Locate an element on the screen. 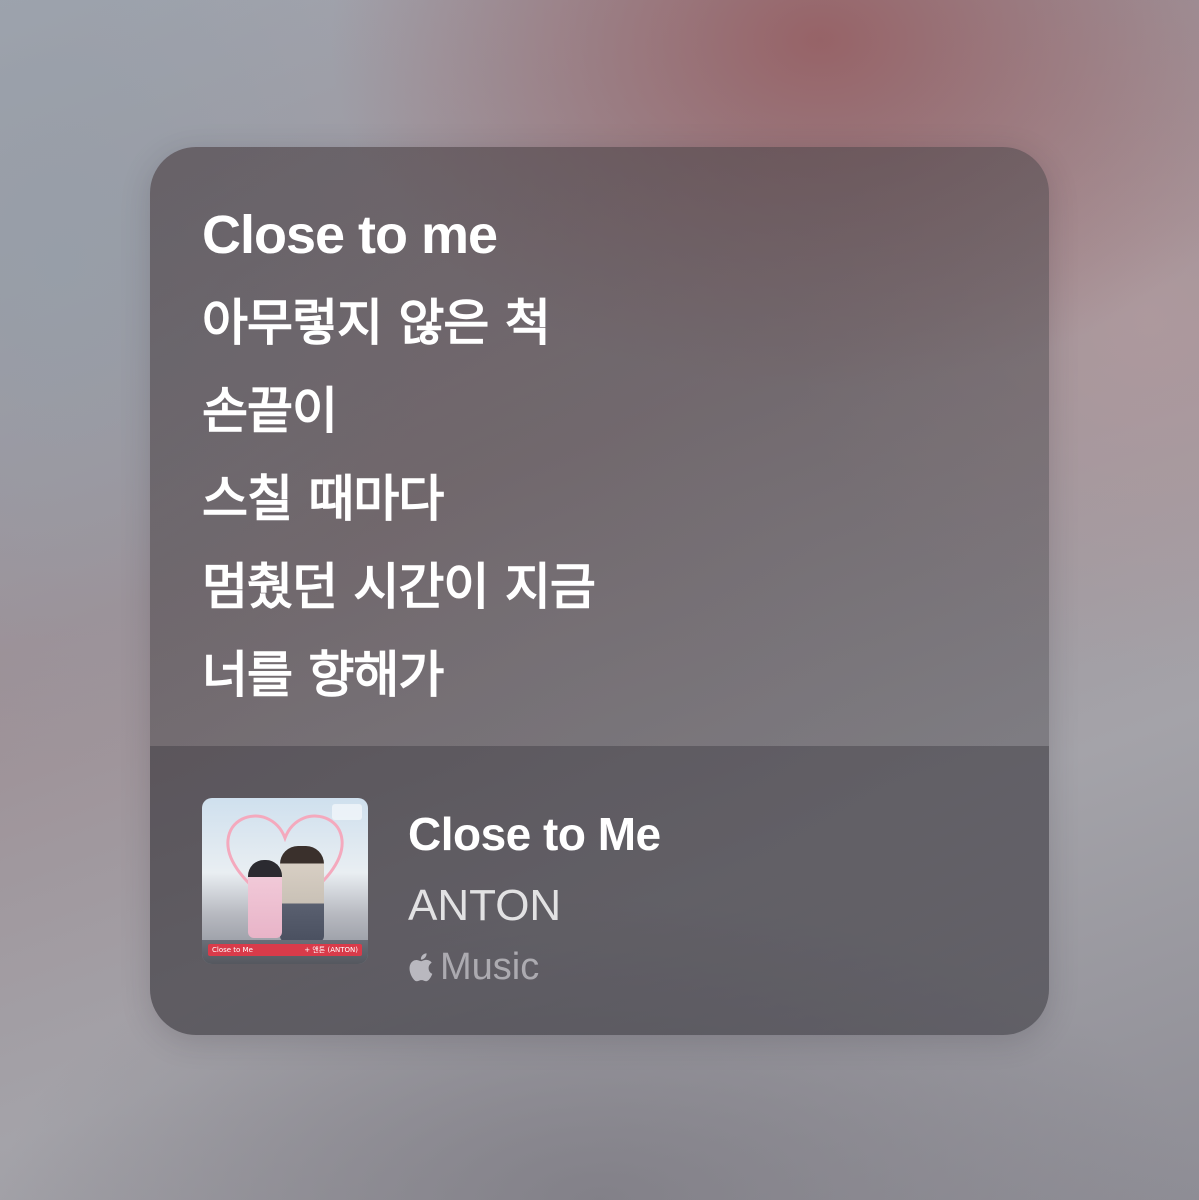 The height and width of the screenshot is (1200, 1199). lyric-line: 너를 향해가 is located at coordinates (323, 675).